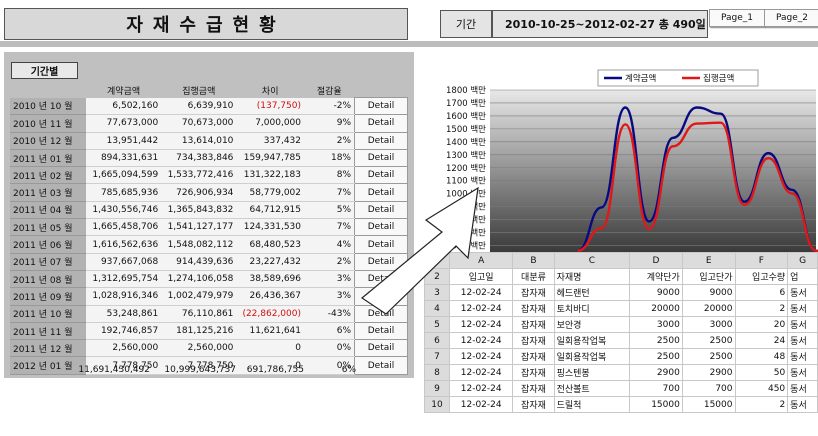  Describe the element at coordinates (761, 388) in the screenshot. I see `sheet-cell: 450` at that location.